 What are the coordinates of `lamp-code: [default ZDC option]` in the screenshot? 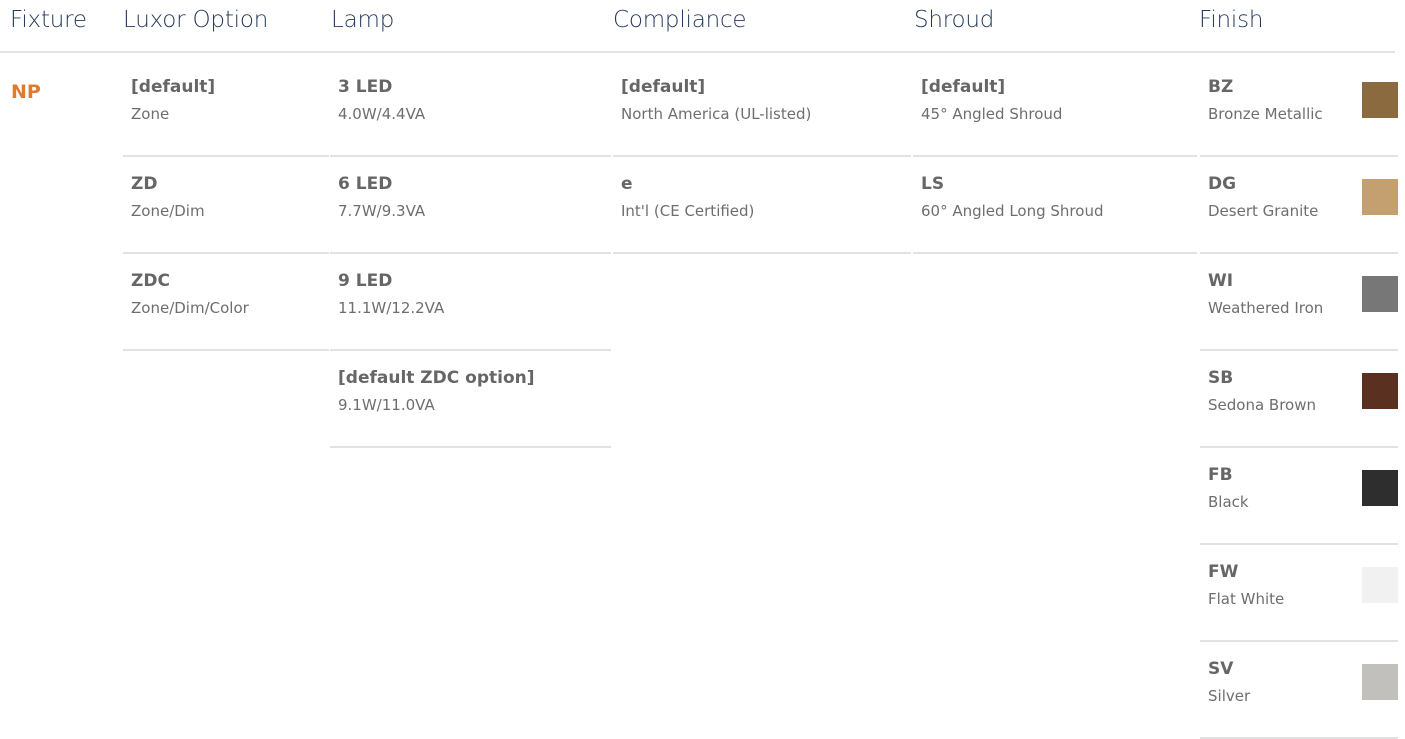 It's located at (436, 378).